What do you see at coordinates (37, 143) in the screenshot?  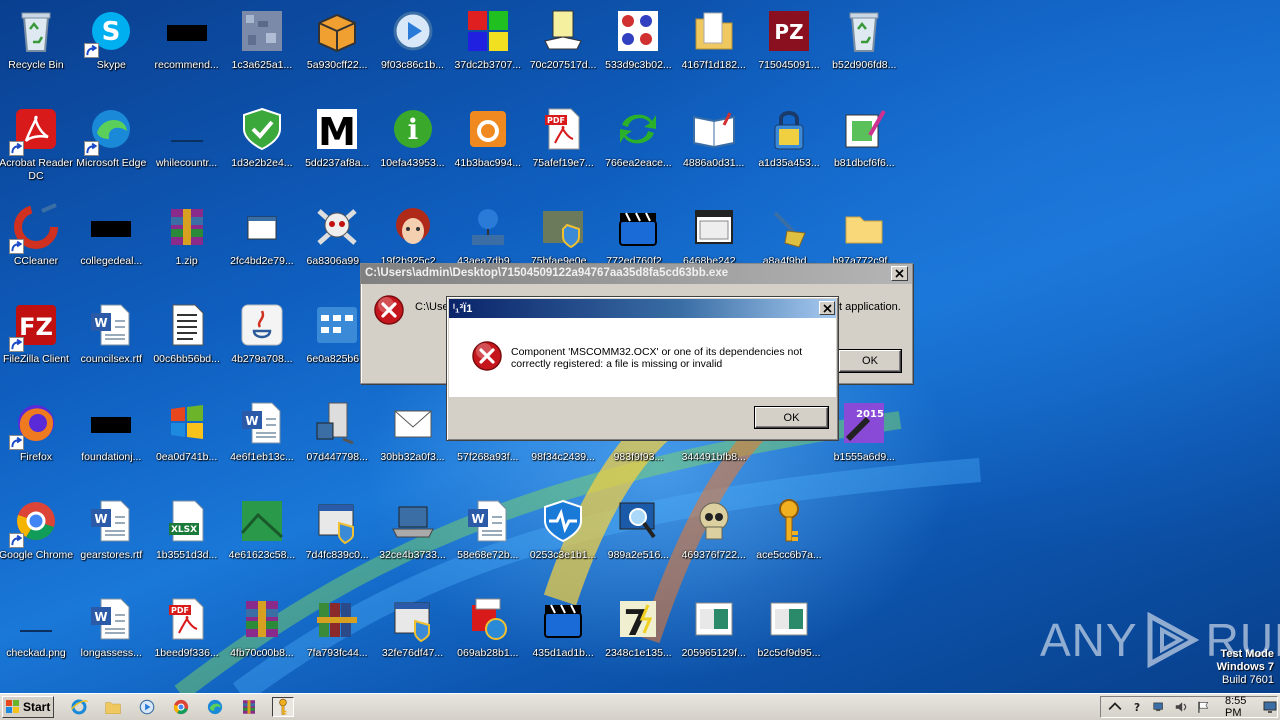 I see `desktop-icon: Acrobat Reader DC` at bounding box center [37, 143].